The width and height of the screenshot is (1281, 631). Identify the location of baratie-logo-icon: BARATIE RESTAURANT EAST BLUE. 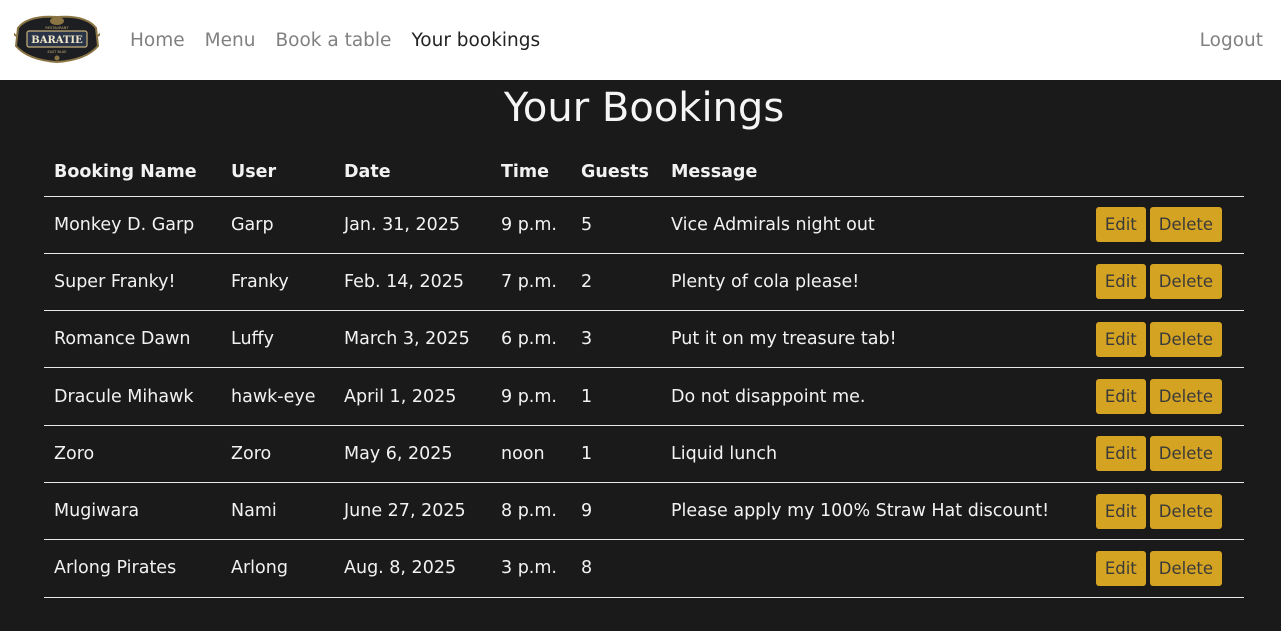
(57, 39).